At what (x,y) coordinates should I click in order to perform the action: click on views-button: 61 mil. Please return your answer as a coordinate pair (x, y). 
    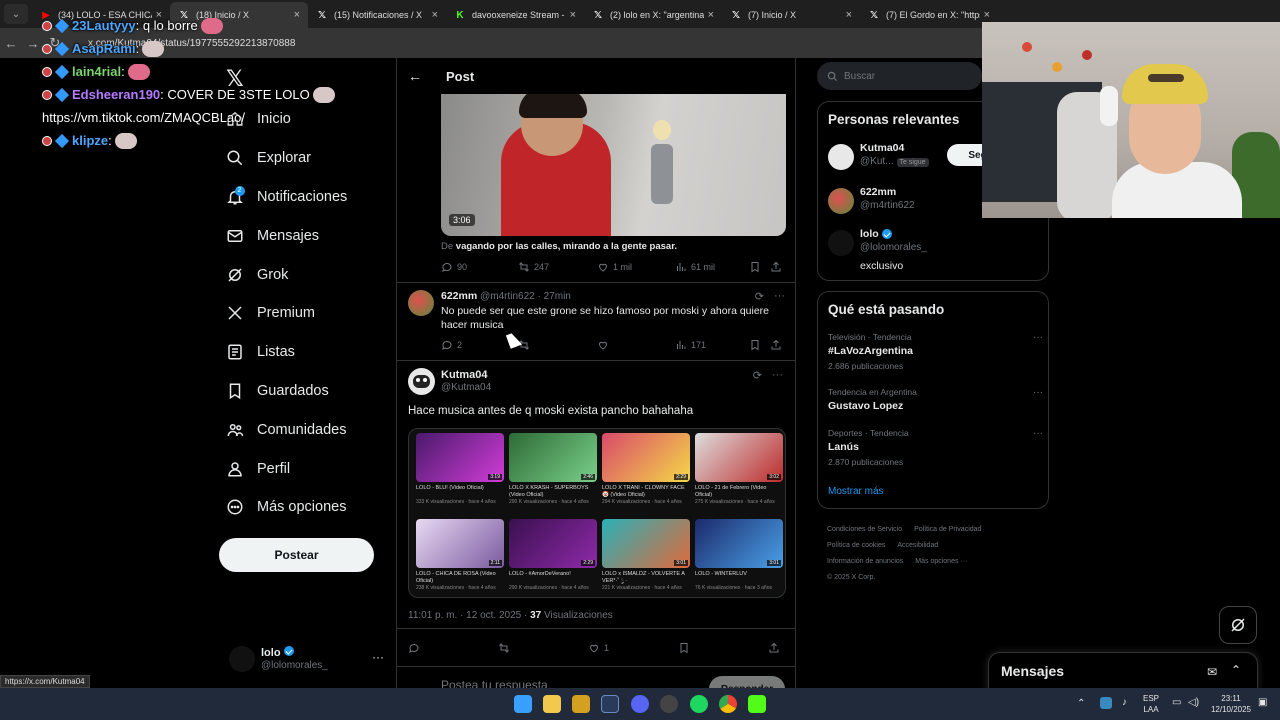
    Looking at the image, I should click on (695, 267).